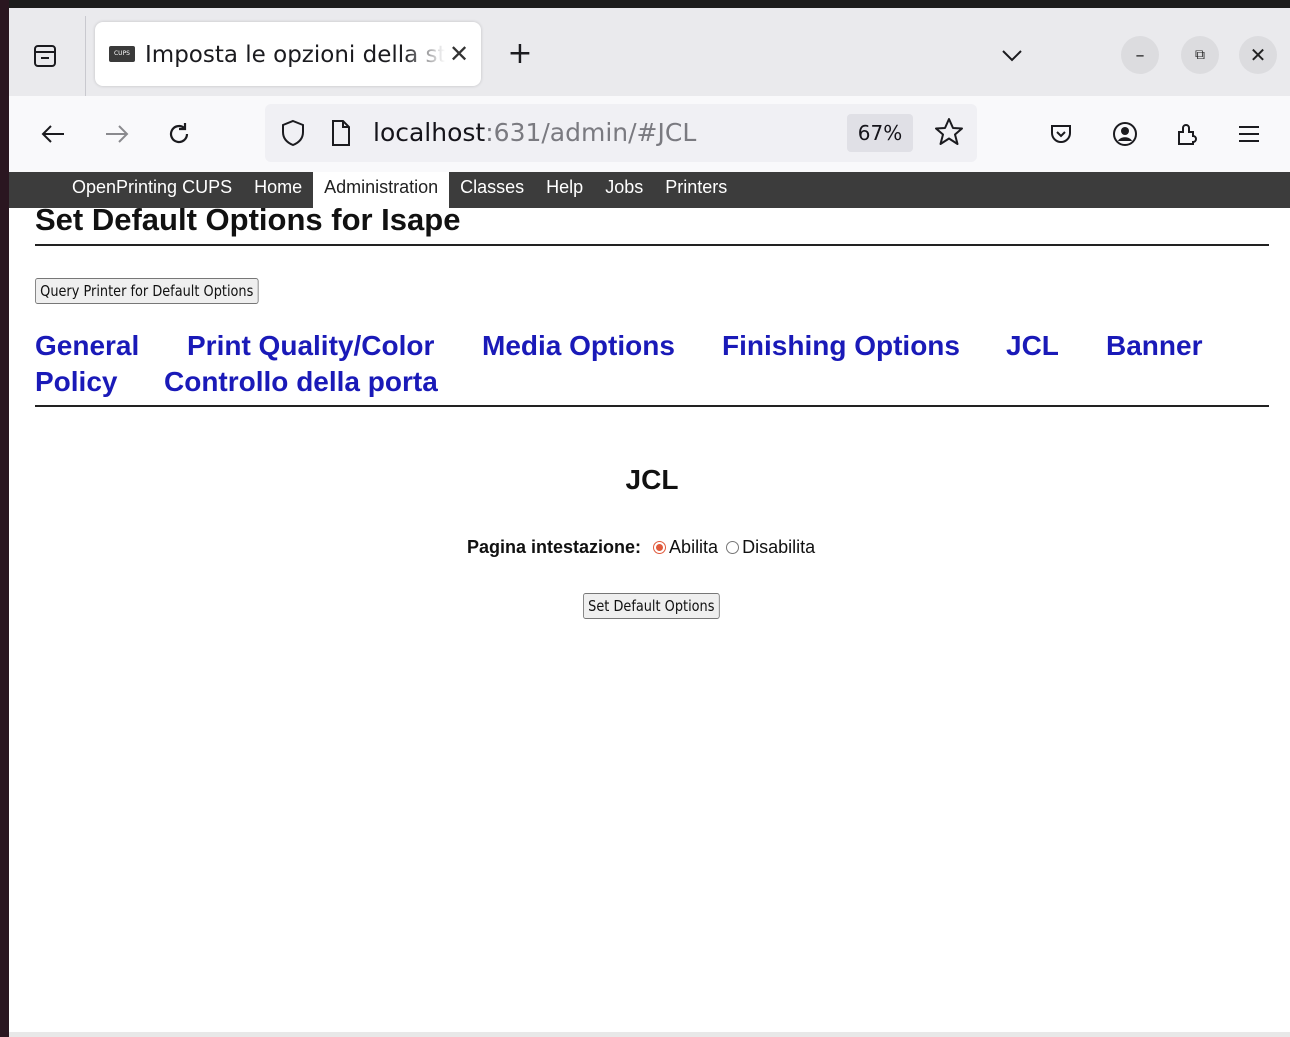  What do you see at coordinates (693, 547) in the screenshot?
I see `radio-enable-label: Abilita` at bounding box center [693, 547].